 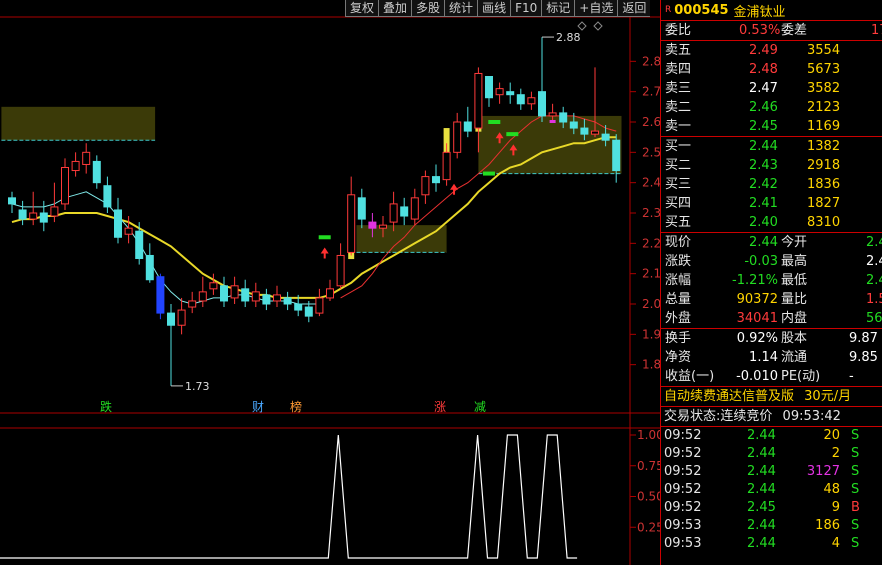 What do you see at coordinates (395, 8) in the screenshot?
I see `toolbar-button-1: 叠加` at bounding box center [395, 8].